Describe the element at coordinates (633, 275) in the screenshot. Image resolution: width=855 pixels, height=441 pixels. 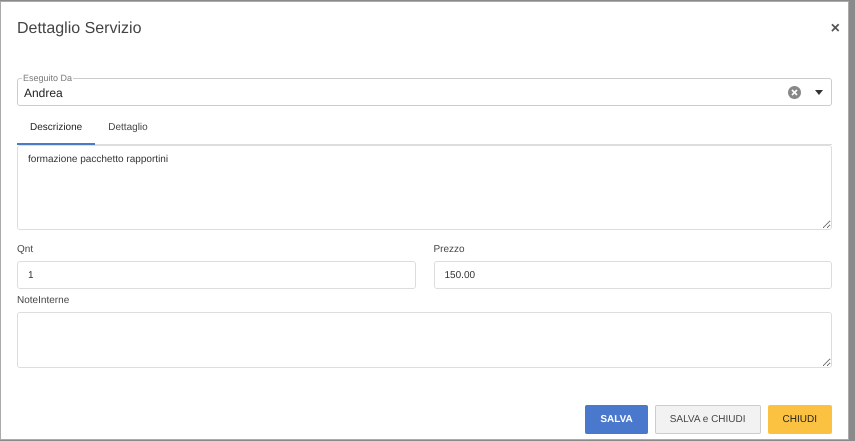
I see `price-input: 150.00` at that location.